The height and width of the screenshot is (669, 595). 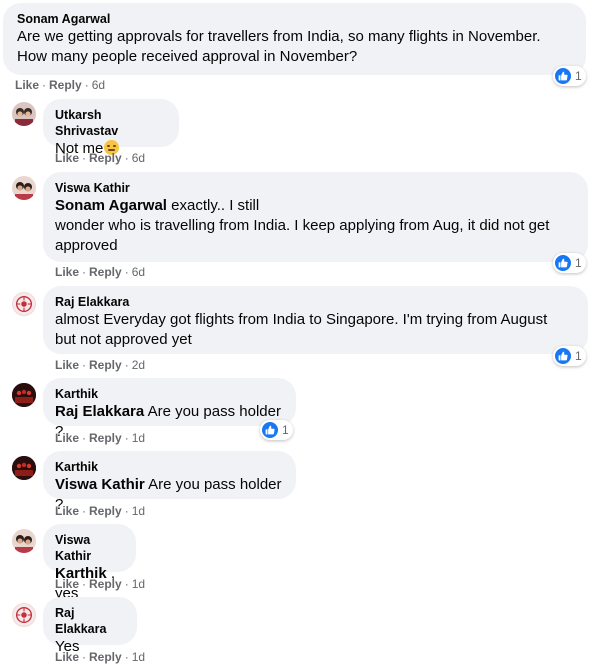 I want to click on comment-author: Utkarsh Shrivastav, so click(x=111, y=123).